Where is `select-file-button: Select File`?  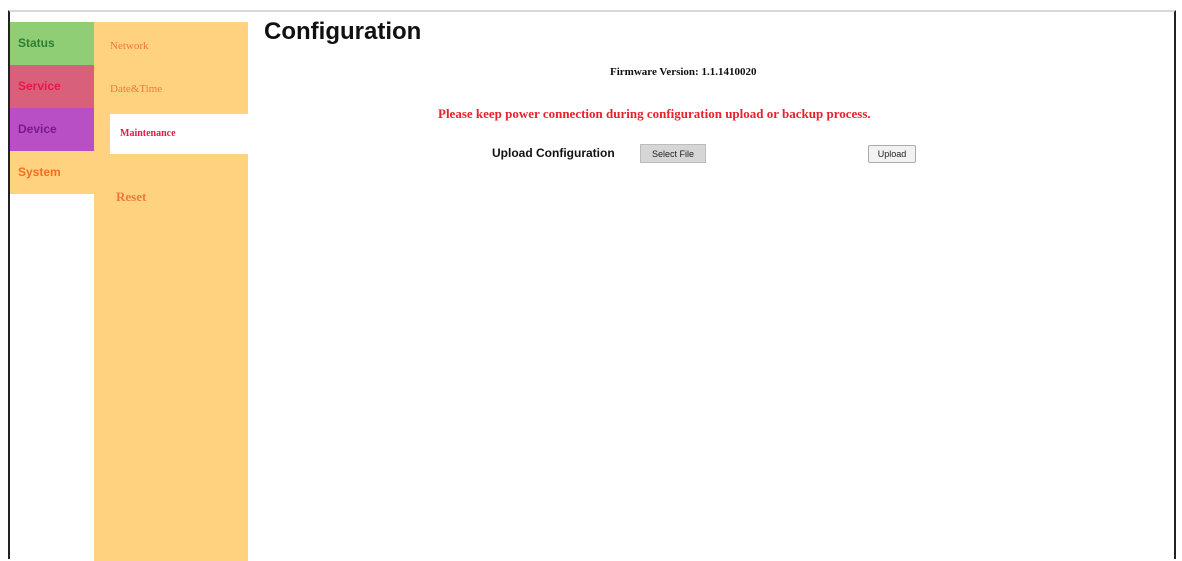 select-file-button: Select File is located at coordinates (673, 153).